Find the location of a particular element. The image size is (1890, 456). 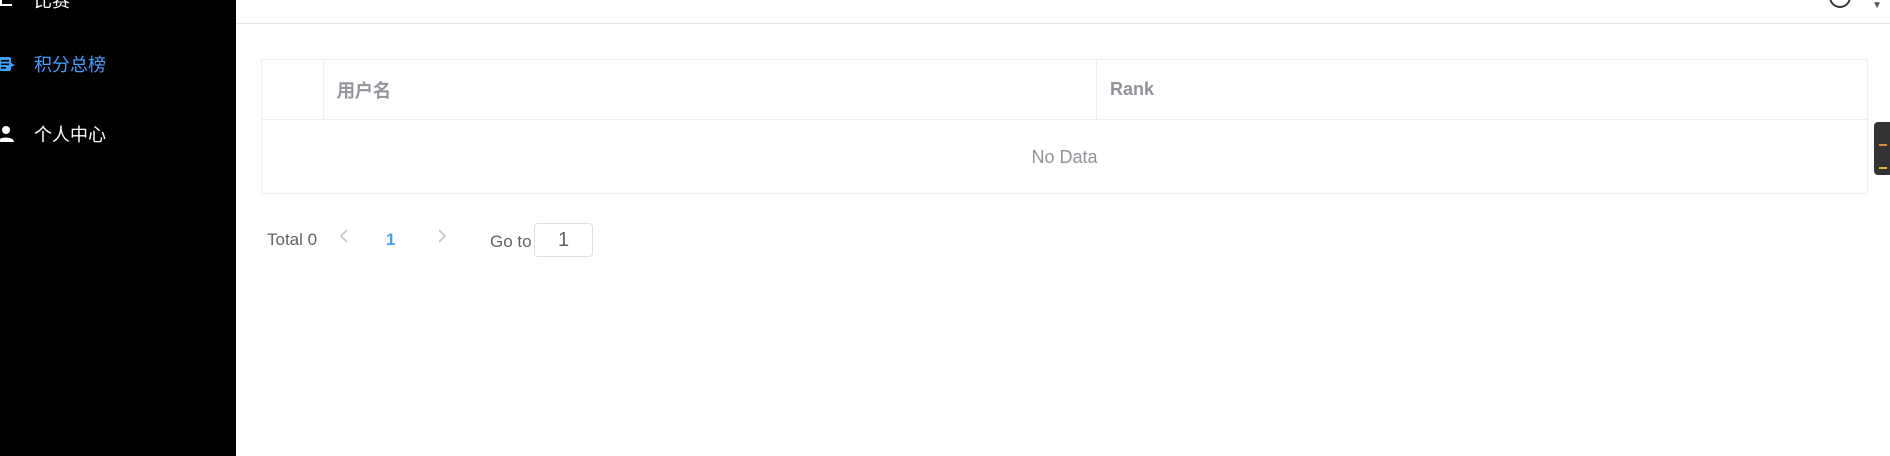

table-header: 用户名 Rank is located at coordinates (1064, 90).